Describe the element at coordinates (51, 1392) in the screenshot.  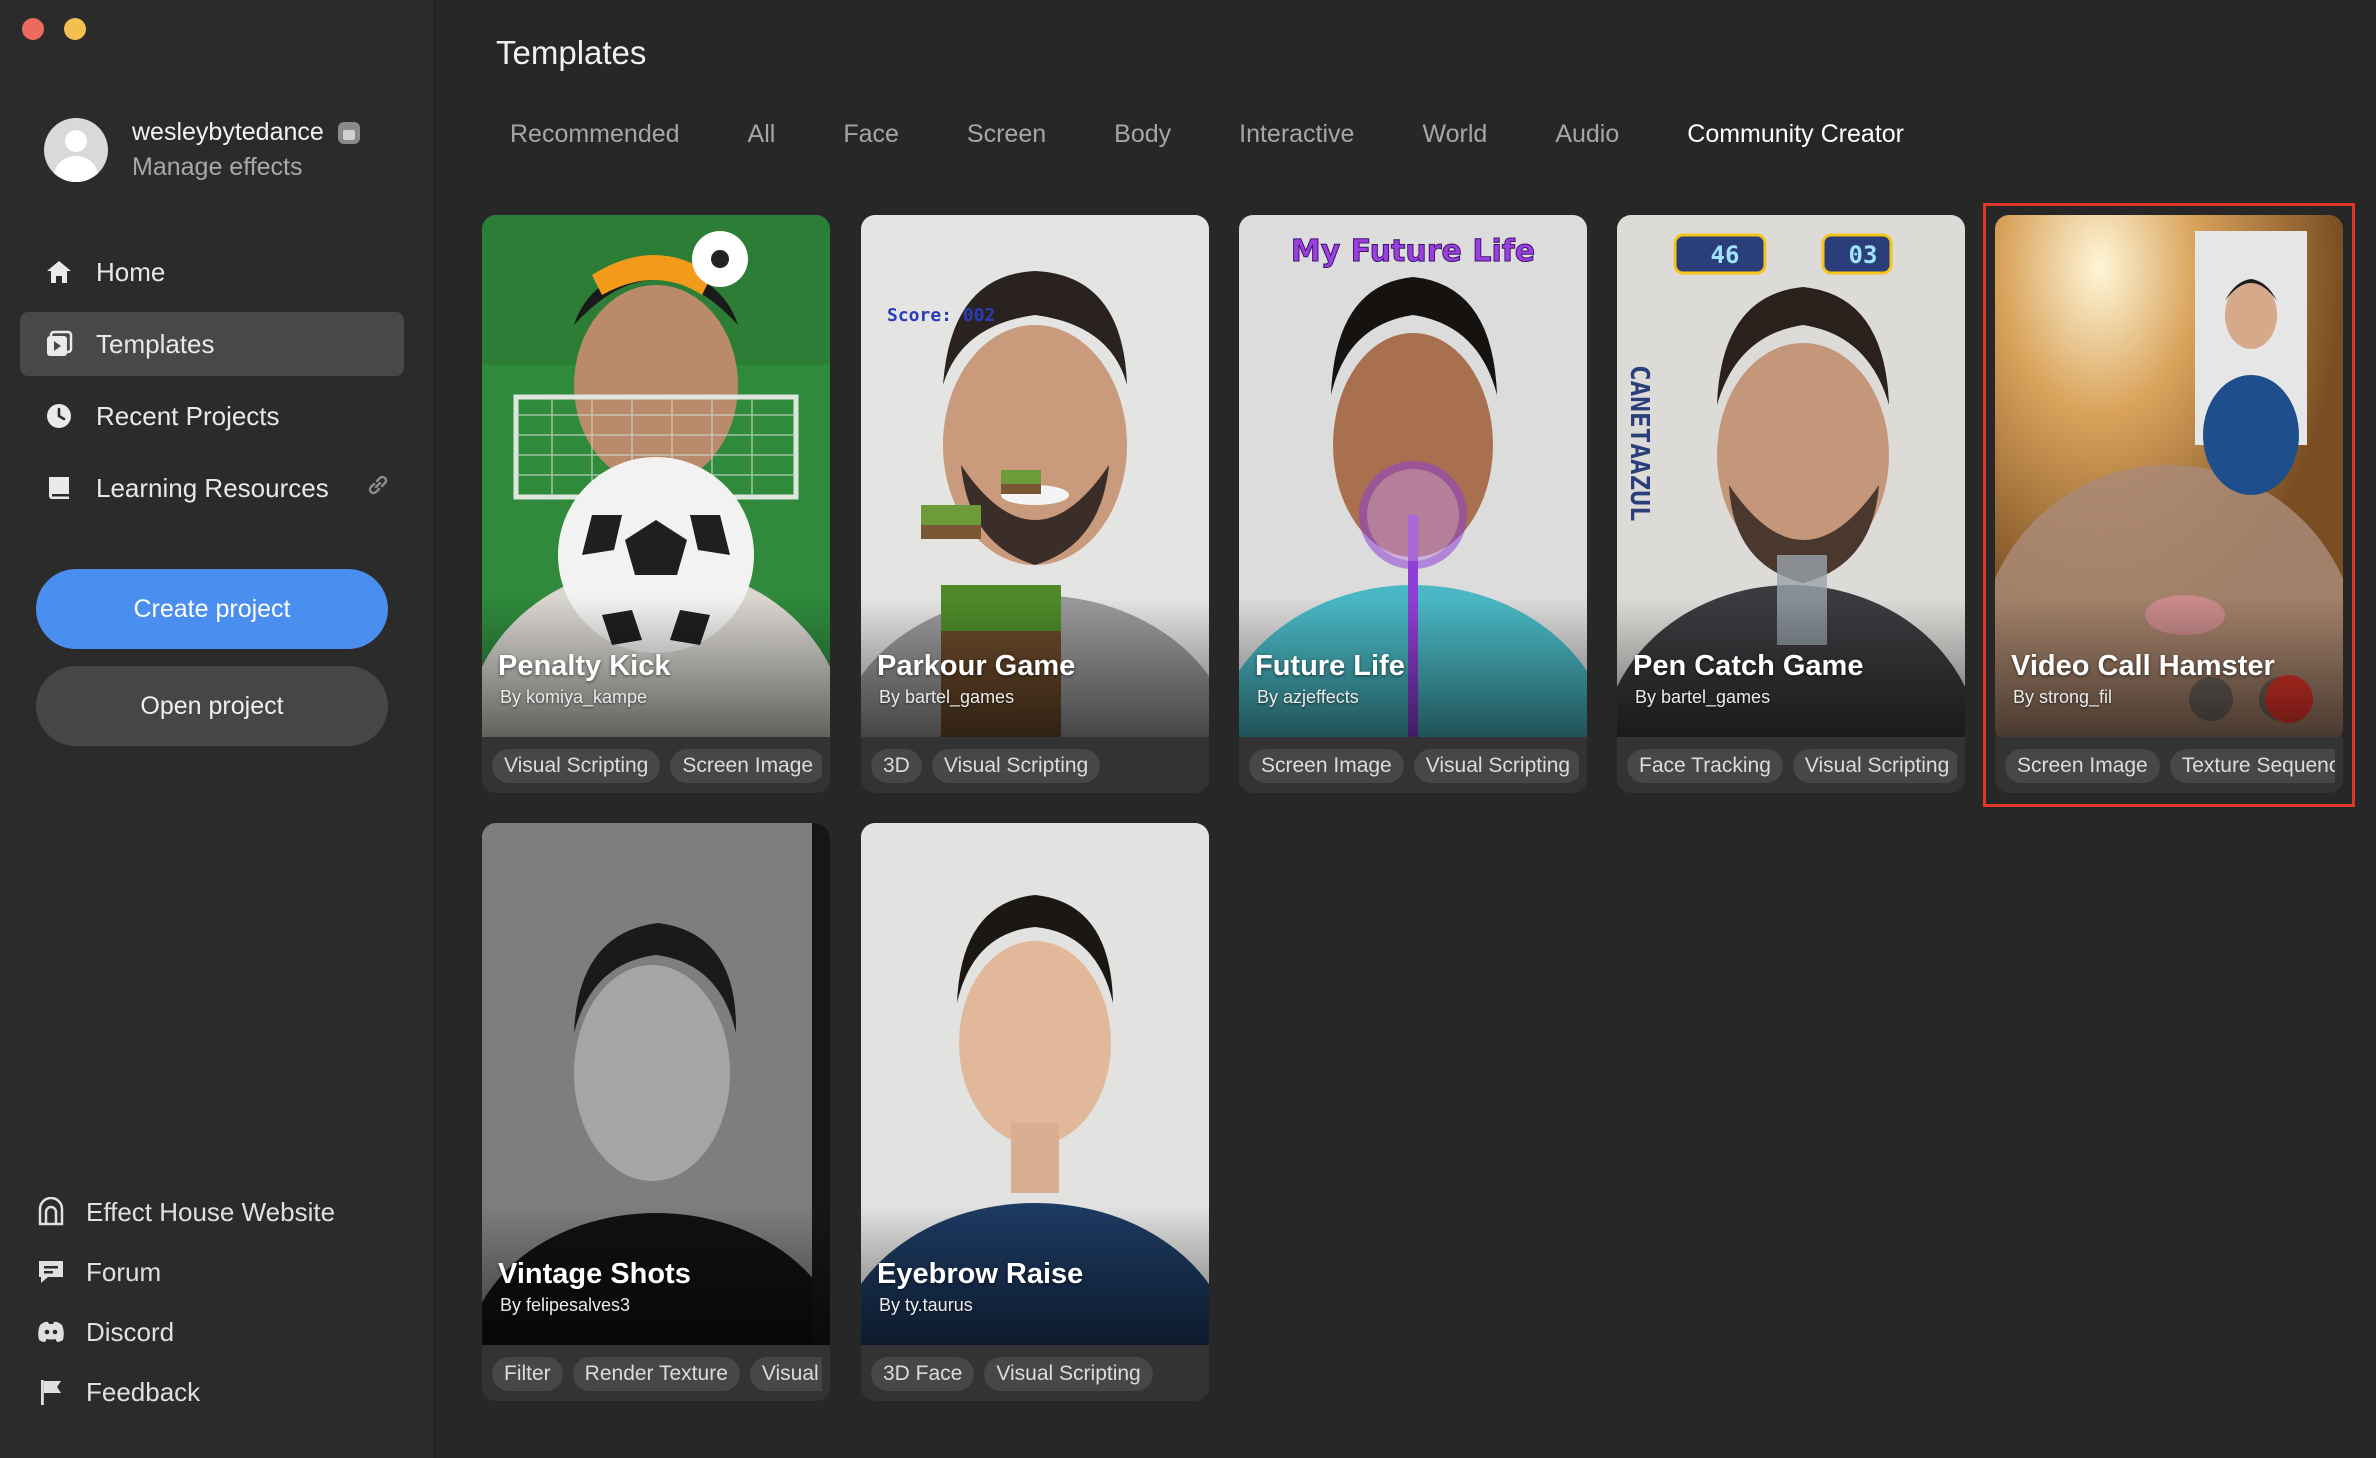
I see `flag-icon` at that location.